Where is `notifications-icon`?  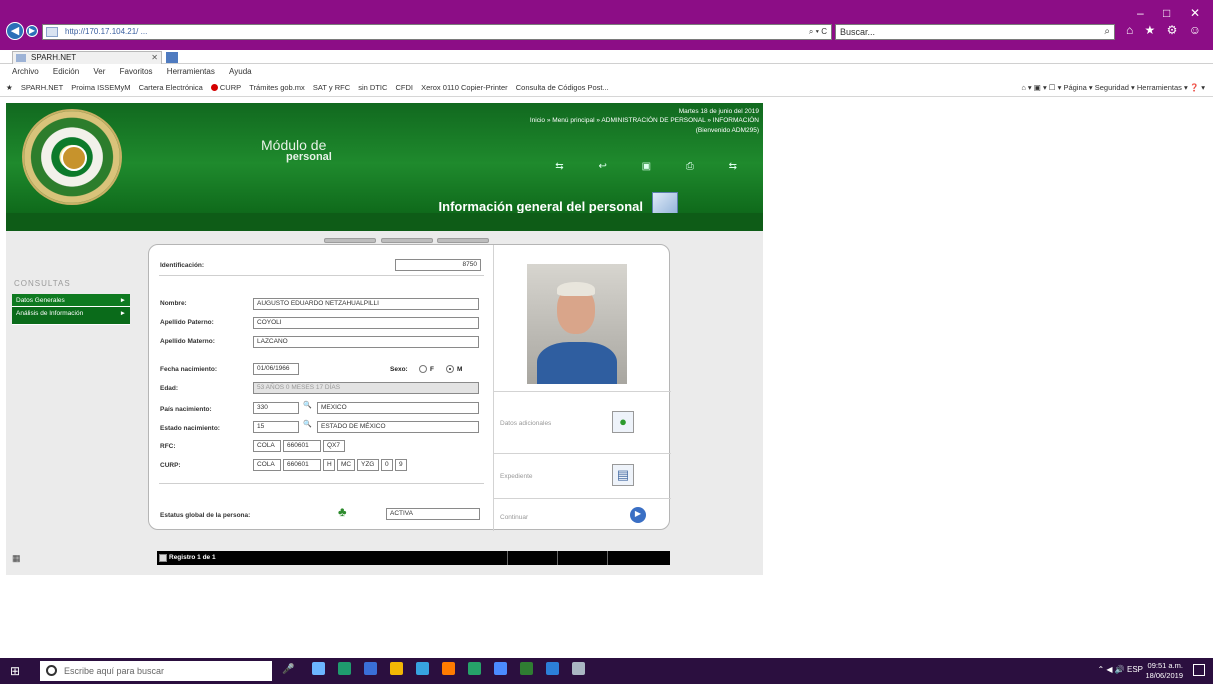 notifications-icon is located at coordinates (1199, 670).